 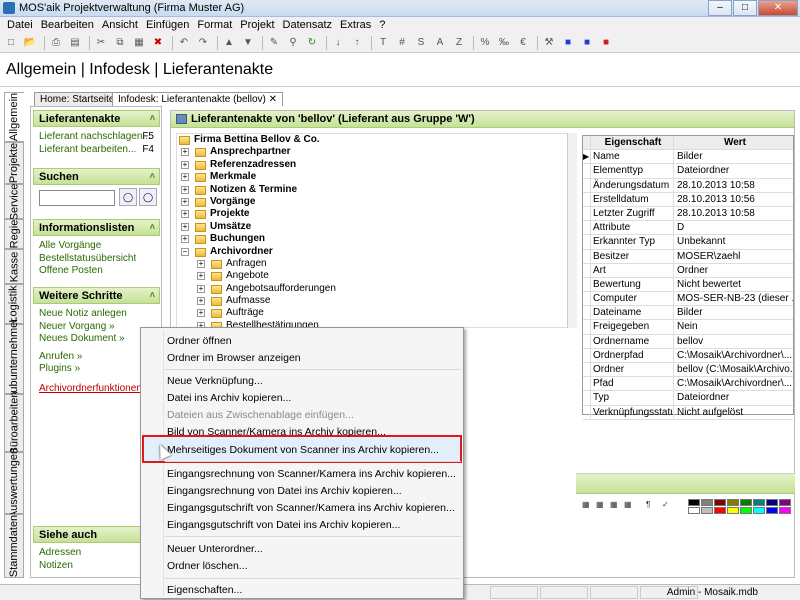 I want to click on tree-item: + Notizen & Termine, so click(x=373, y=190).